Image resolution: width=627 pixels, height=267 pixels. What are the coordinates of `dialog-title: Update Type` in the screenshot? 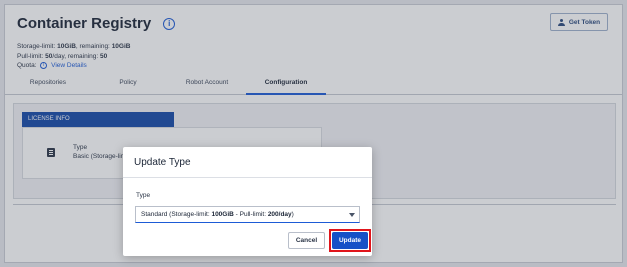 It's located at (162, 162).